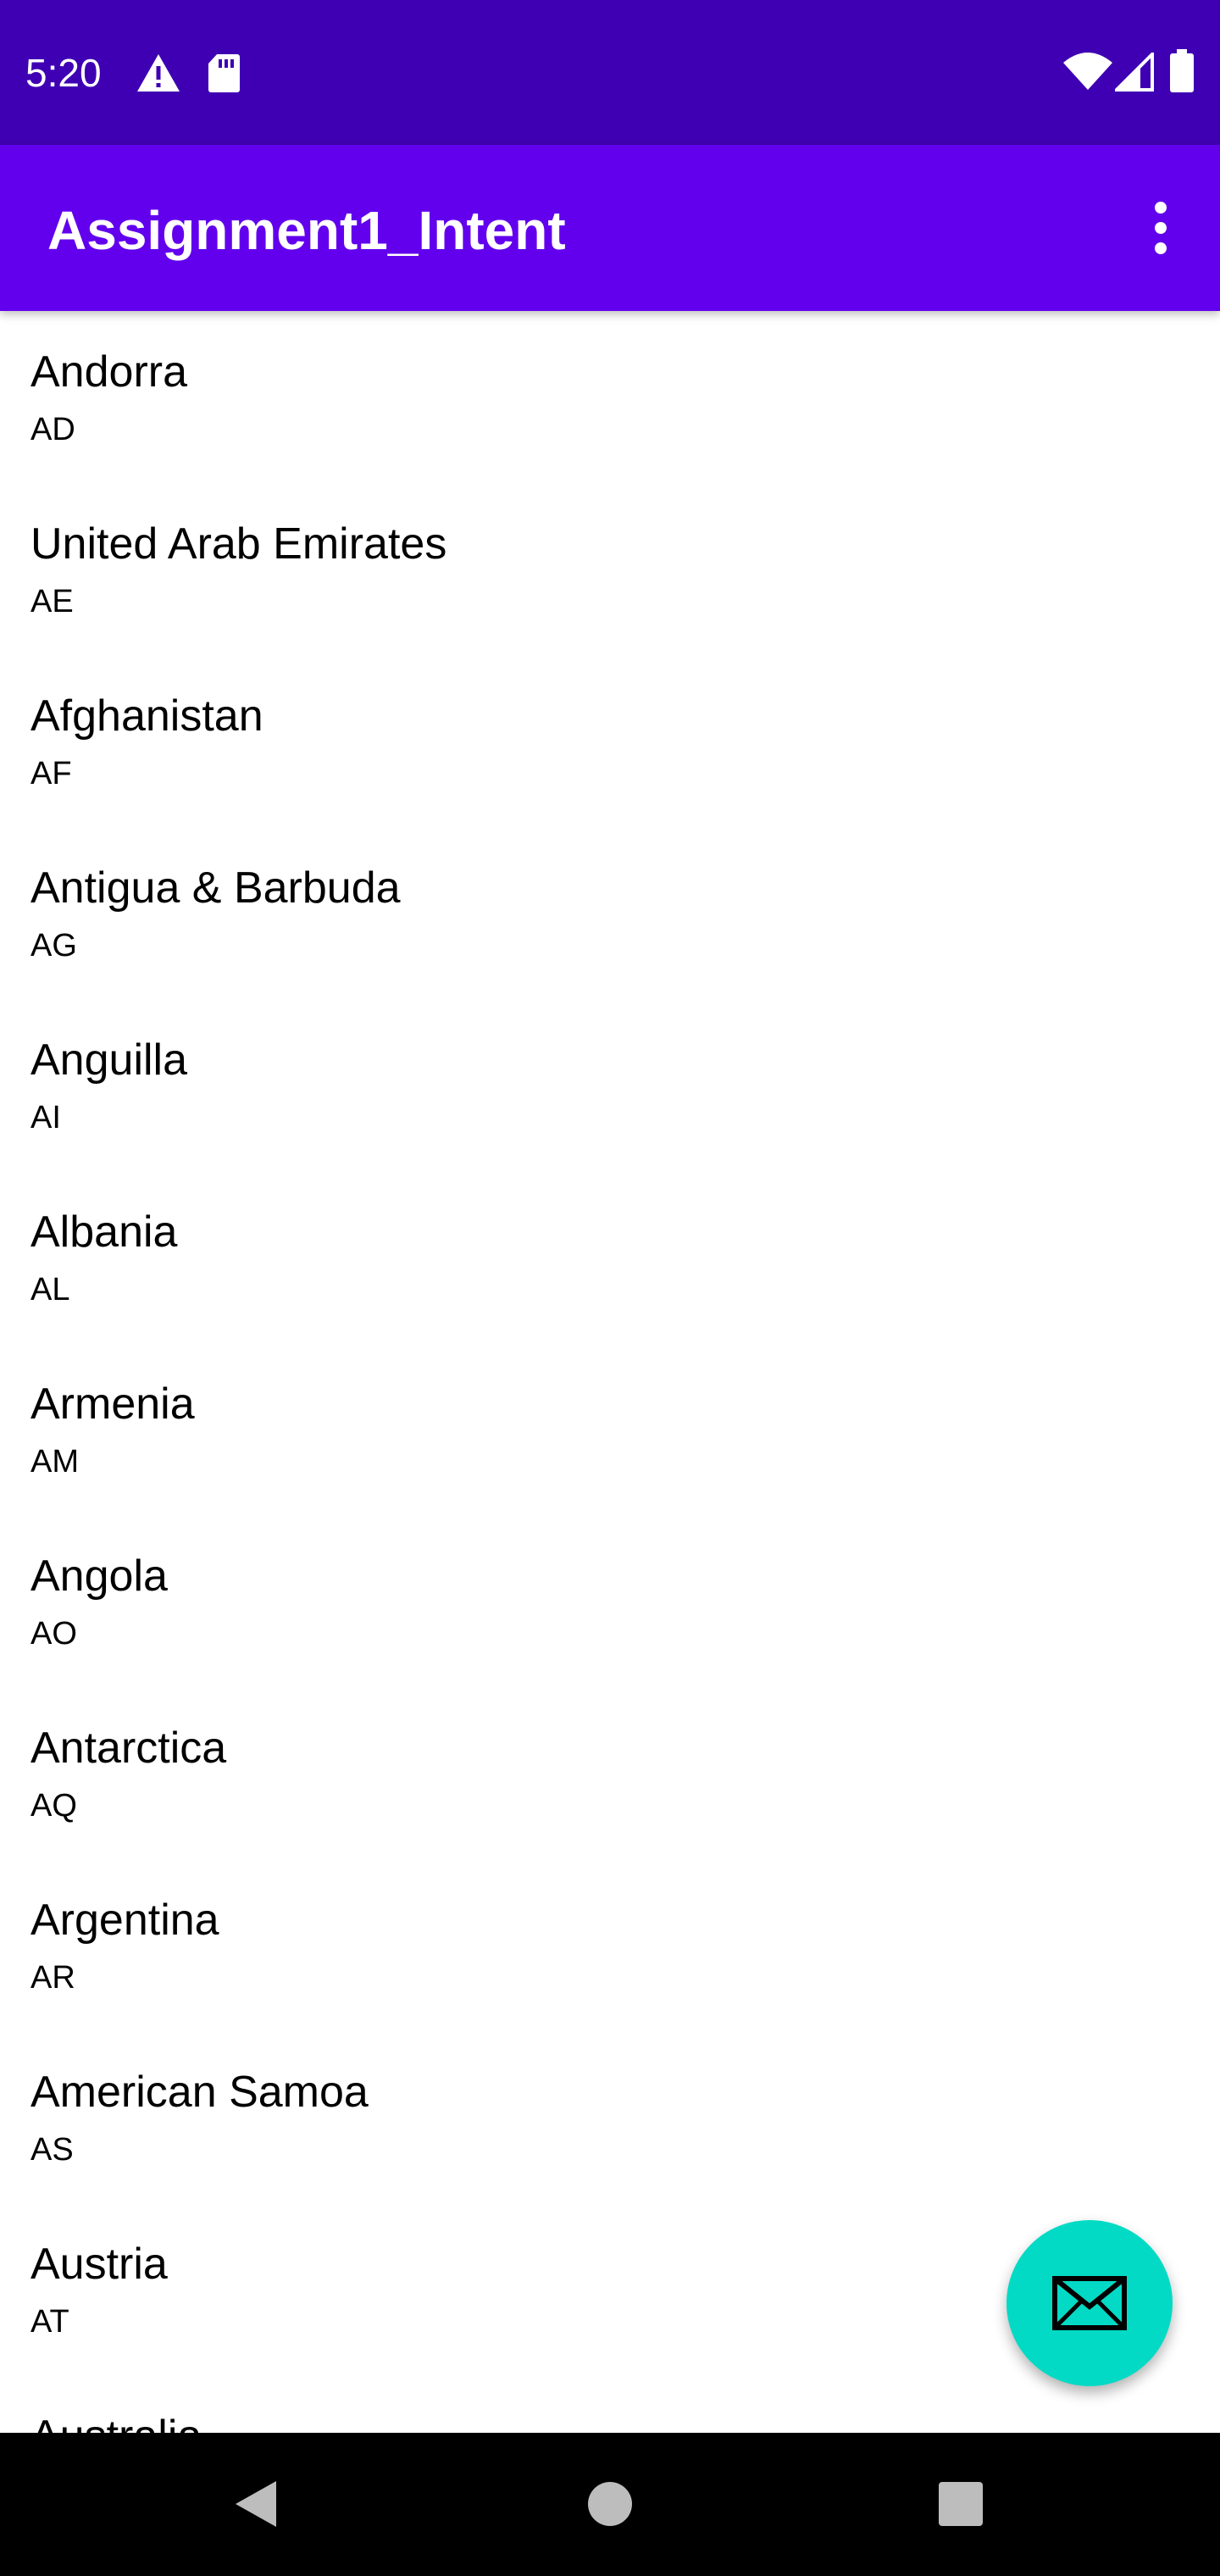 The width and height of the screenshot is (1220, 2576). I want to click on email-fab-button, so click(1089, 2303).